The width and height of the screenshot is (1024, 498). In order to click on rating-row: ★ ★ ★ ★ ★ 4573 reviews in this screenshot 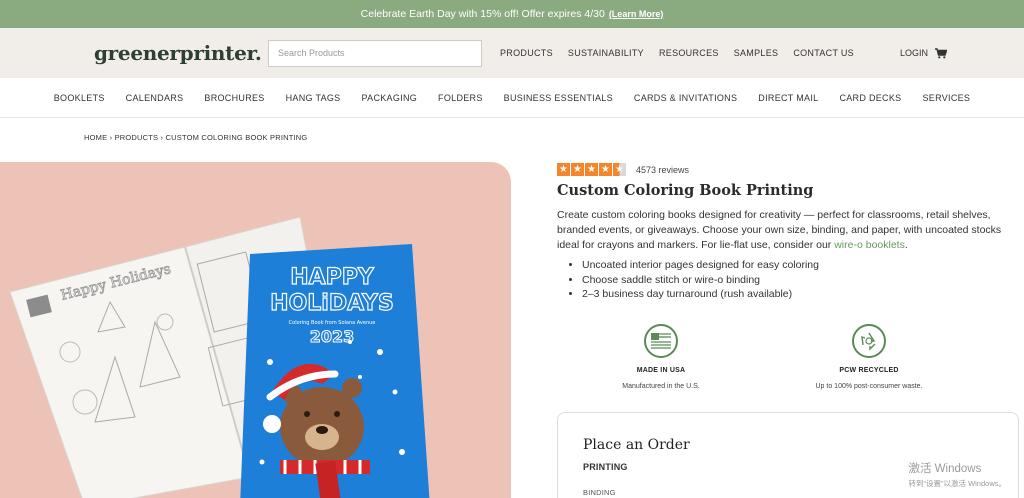, I will do `click(787, 169)`.